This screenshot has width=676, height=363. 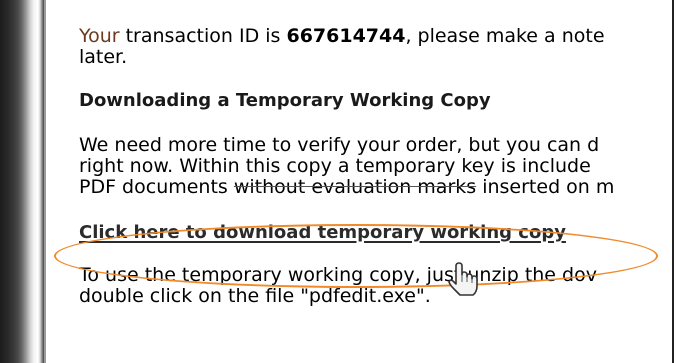 What do you see at coordinates (156, 187) in the screenshot?
I see `verify-line-3-start: PDF documents` at bounding box center [156, 187].